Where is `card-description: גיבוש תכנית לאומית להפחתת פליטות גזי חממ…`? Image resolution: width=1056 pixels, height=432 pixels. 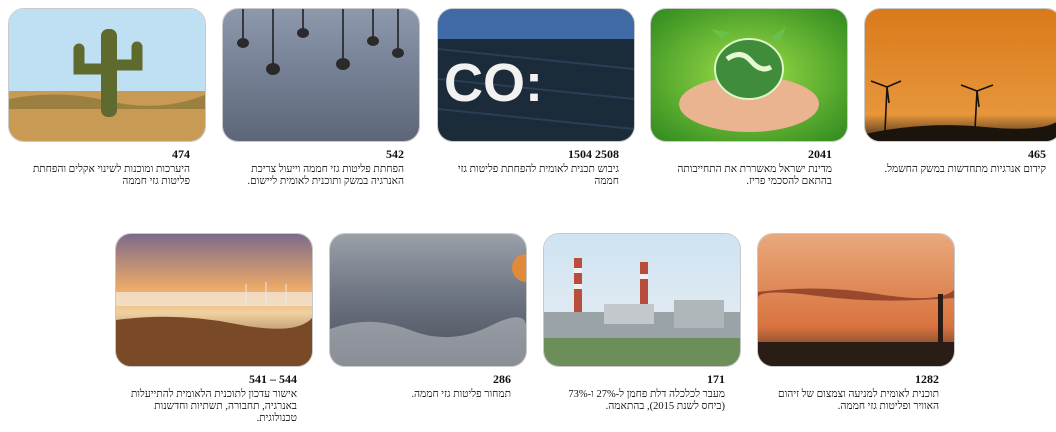
card-description: גיבוש תכנית לאומית להפחתת פליטות גזי חממ… is located at coordinates (538, 175).